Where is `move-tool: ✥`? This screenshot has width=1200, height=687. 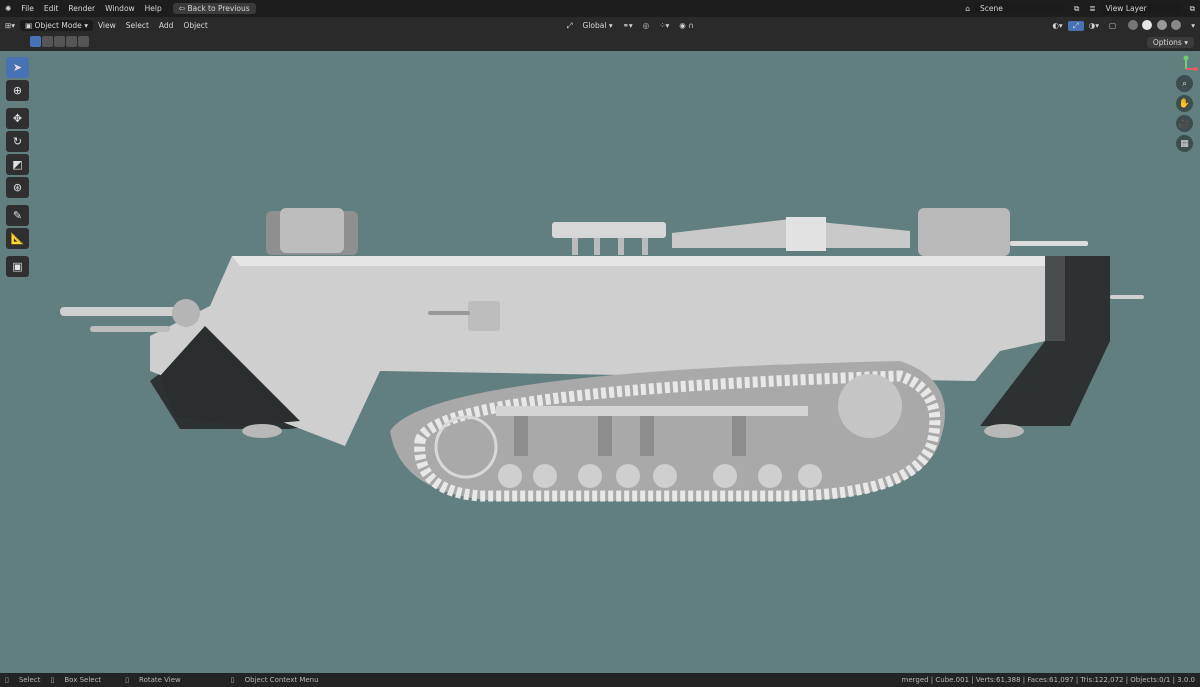
move-tool: ✥ is located at coordinates (17, 118).